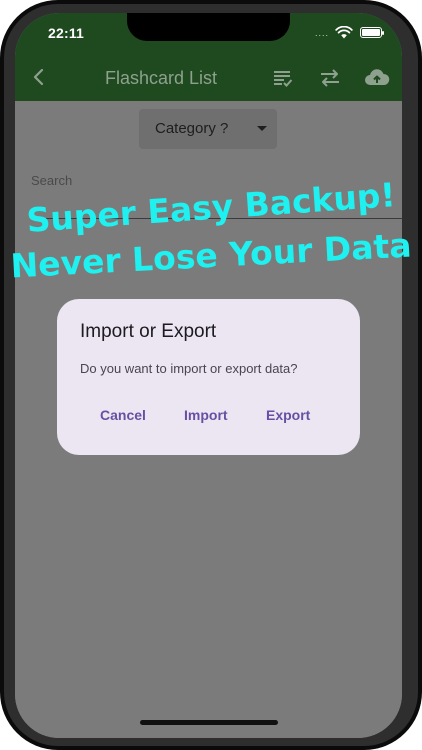 This screenshot has height=750, width=422. I want to click on dropdown-arrow-icon, so click(262, 128).